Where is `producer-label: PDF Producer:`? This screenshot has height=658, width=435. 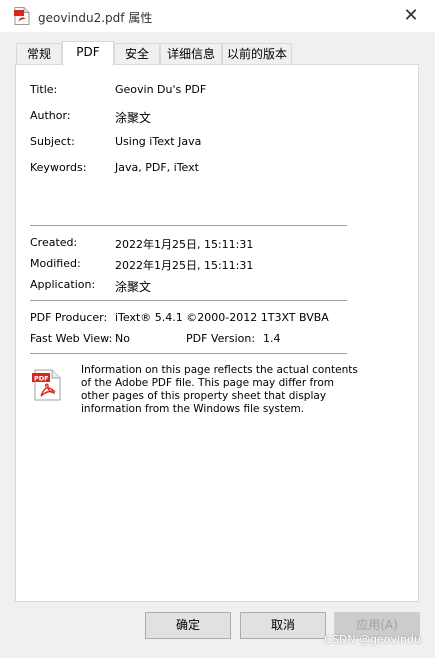
producer-label: PDF Producer: is located at coordinates (69, 317).